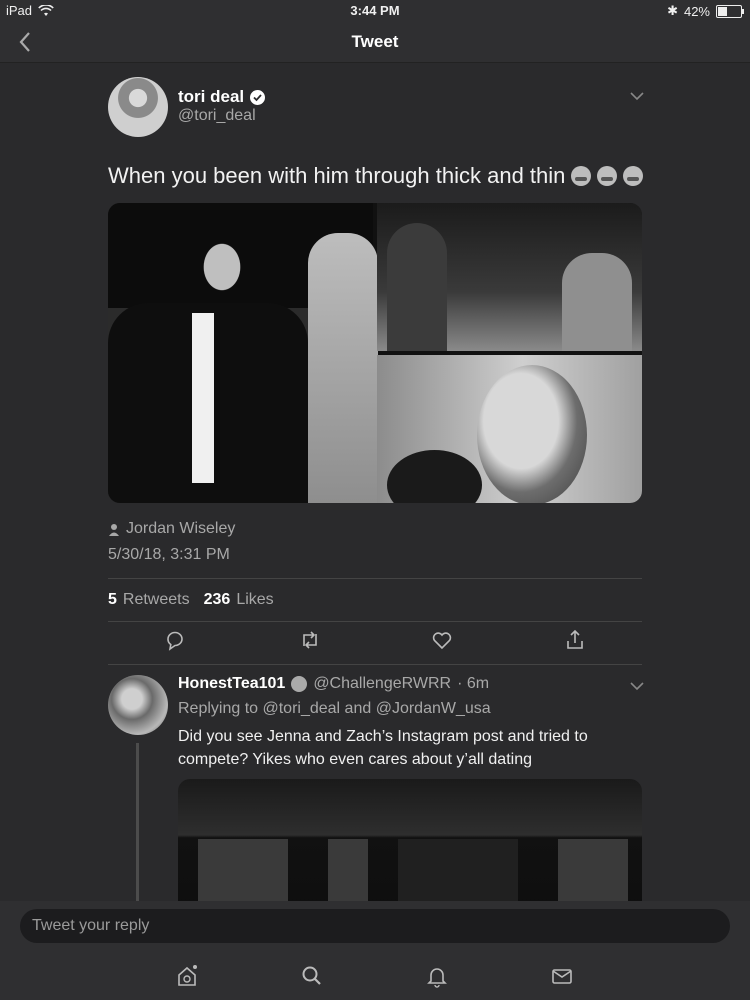  I want to click on tweet-timestamp: 5/30/18, 3:31 PM, so click(169, 554).